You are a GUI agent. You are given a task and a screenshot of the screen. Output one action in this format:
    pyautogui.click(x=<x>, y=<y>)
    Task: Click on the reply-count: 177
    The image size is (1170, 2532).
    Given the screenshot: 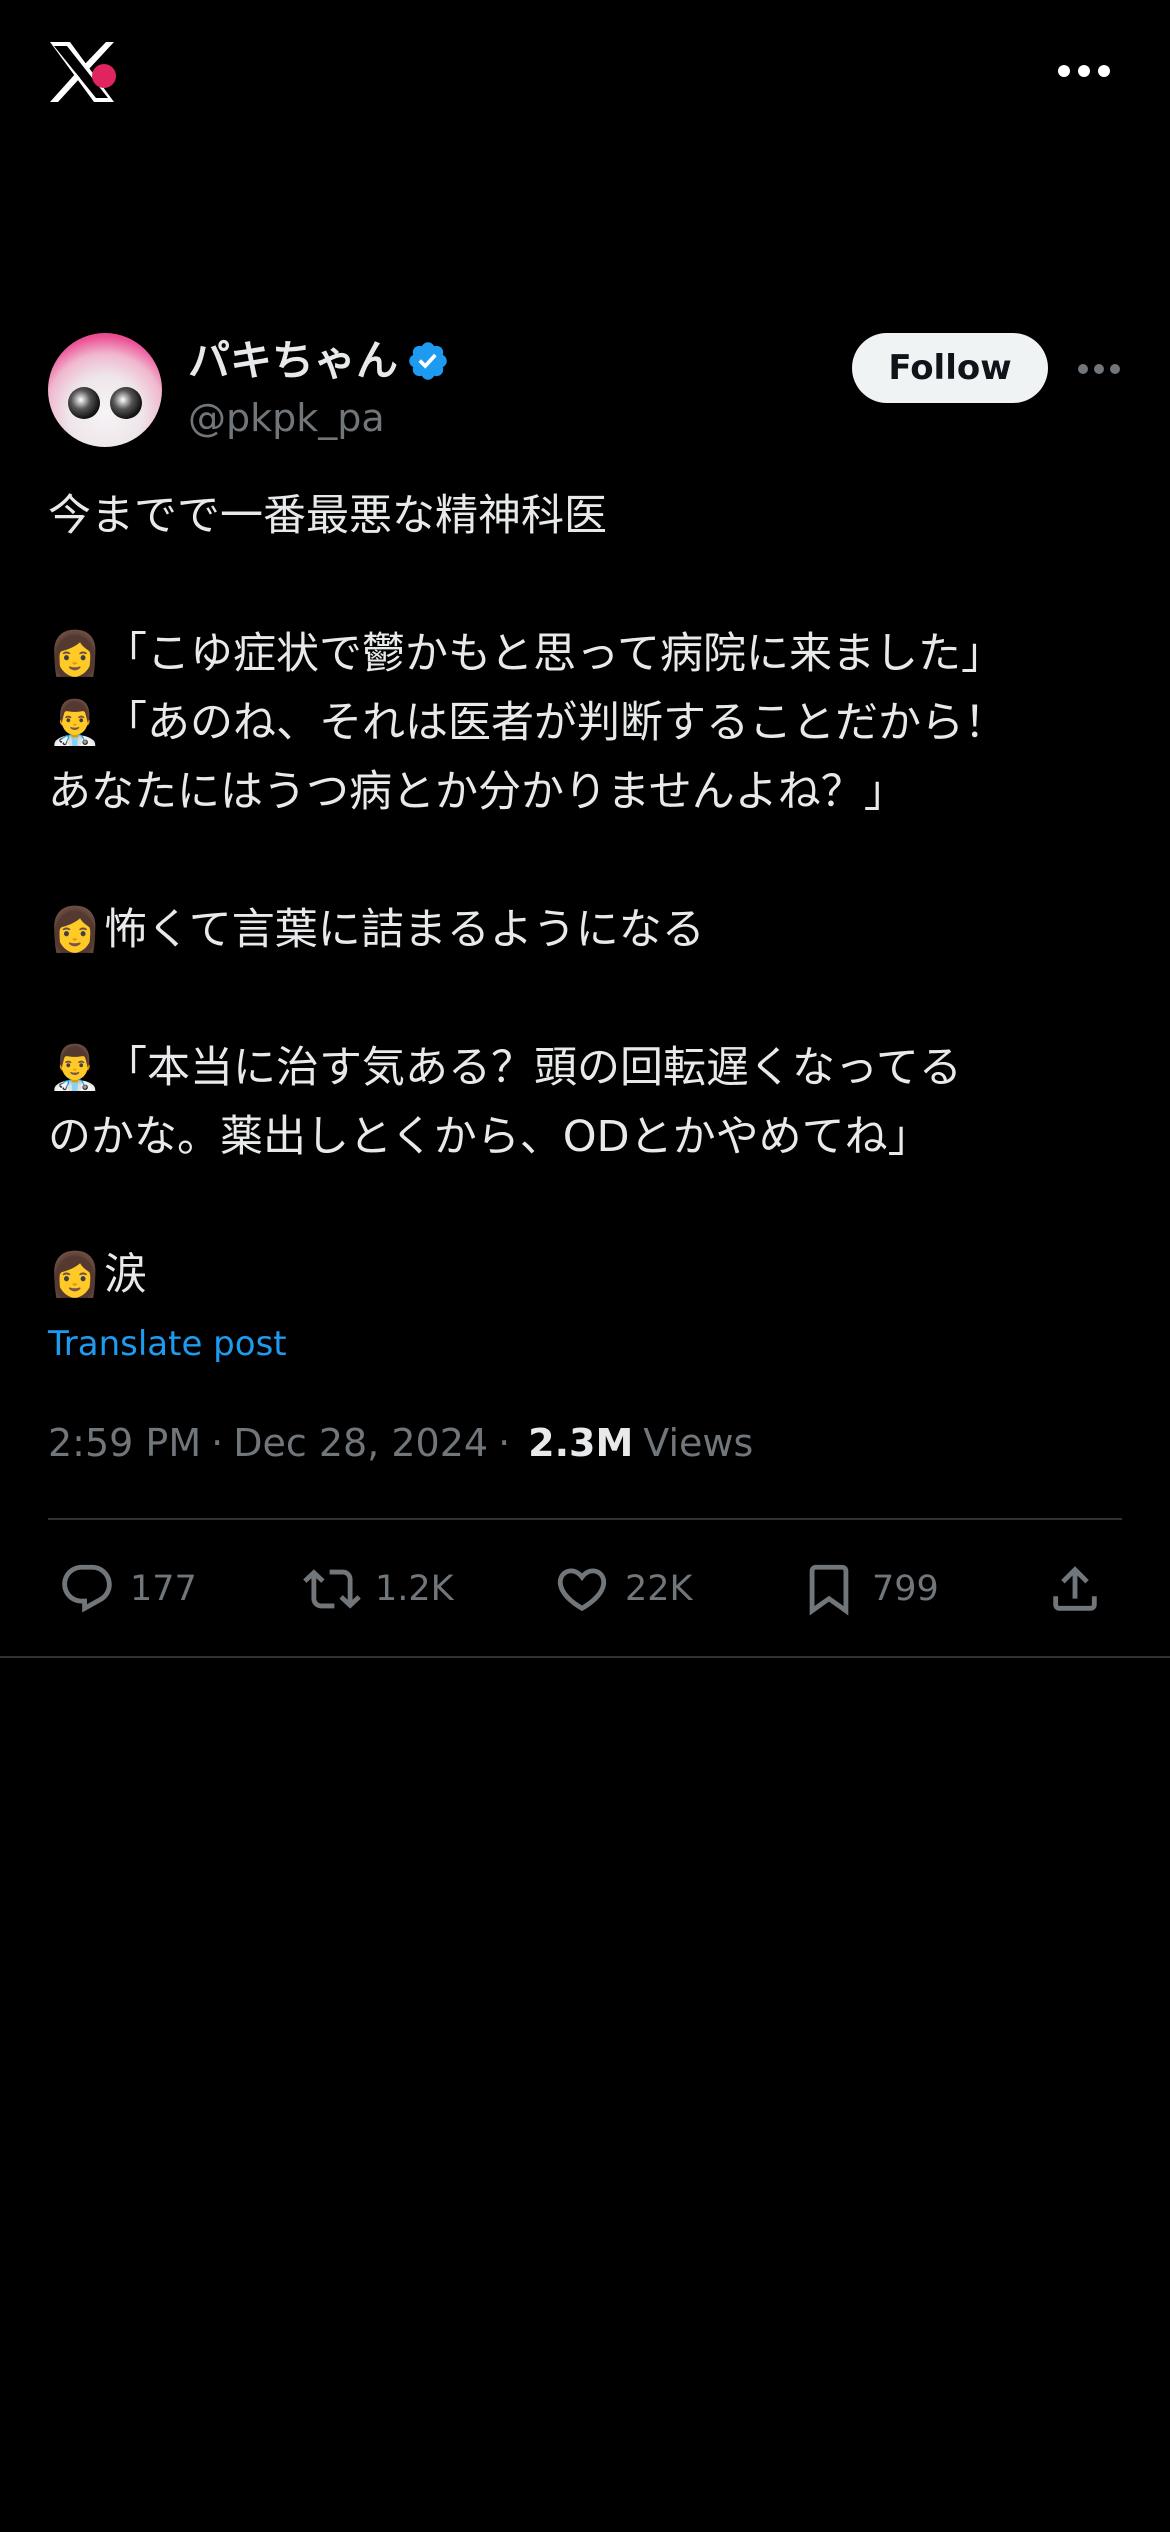 What is the action you would take?
    pyautogui.click(x=163, y=1589)
    